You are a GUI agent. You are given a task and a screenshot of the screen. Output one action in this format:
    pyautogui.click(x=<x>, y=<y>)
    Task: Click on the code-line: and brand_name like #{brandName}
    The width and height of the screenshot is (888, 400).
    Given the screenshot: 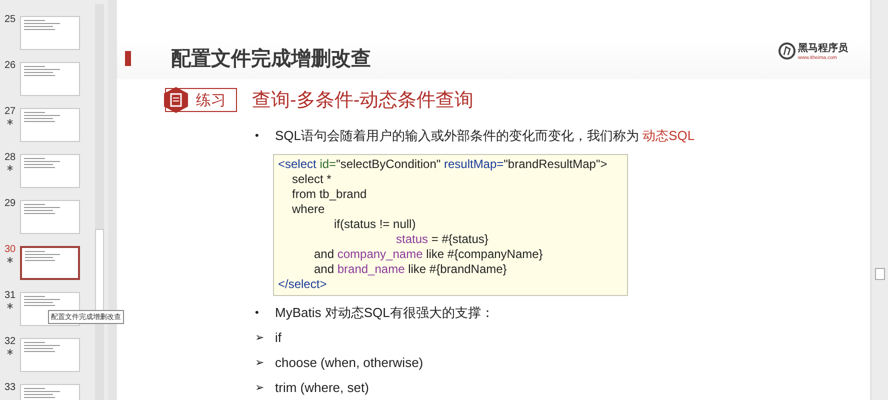 What is the action you would take?
    pyautogui.click(x=410, y=269)
    